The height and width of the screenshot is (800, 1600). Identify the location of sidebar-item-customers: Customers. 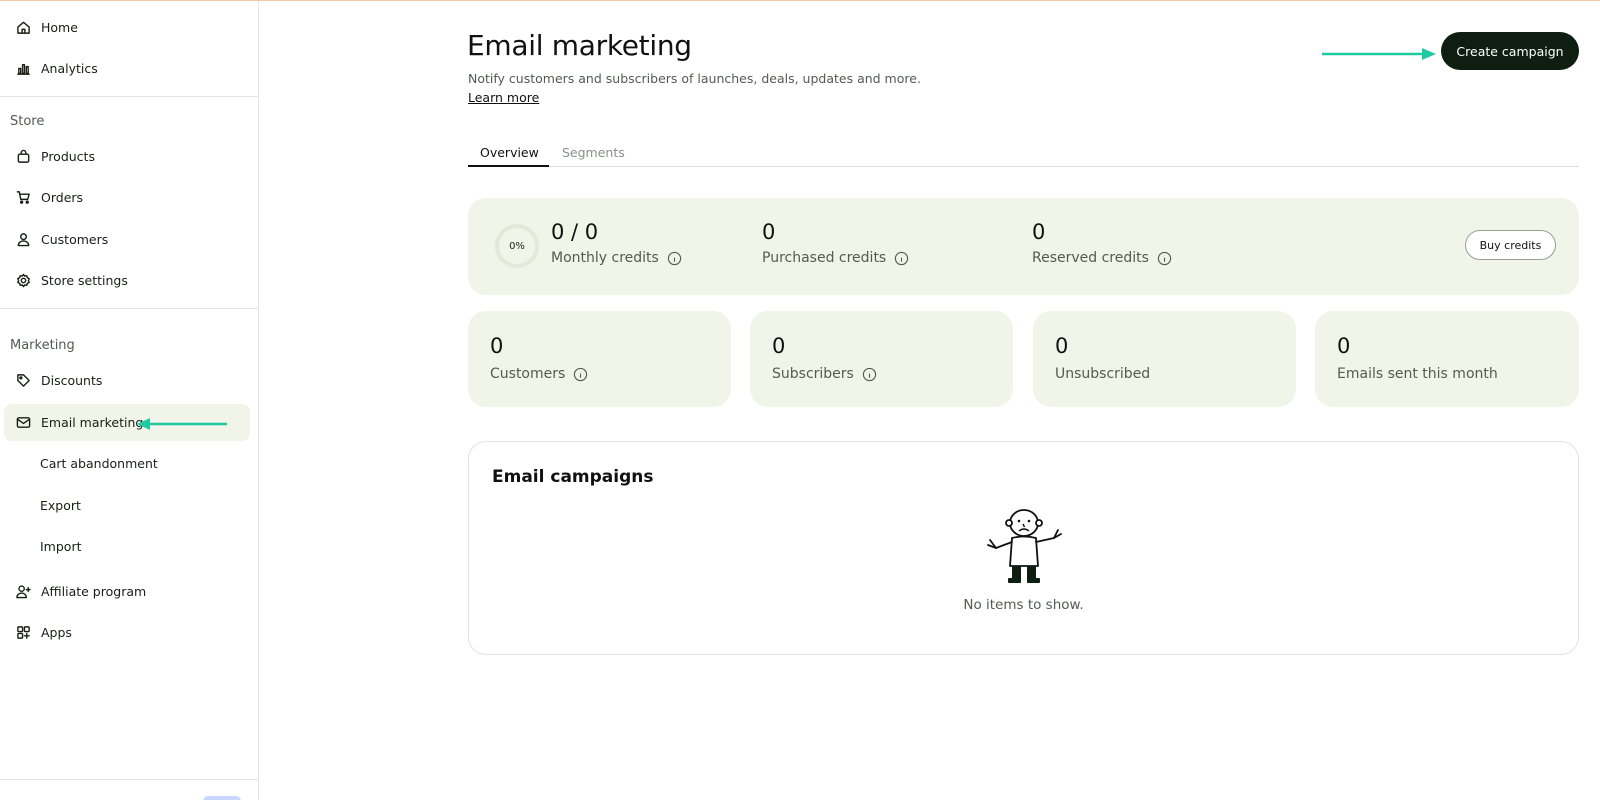
(127, 239).